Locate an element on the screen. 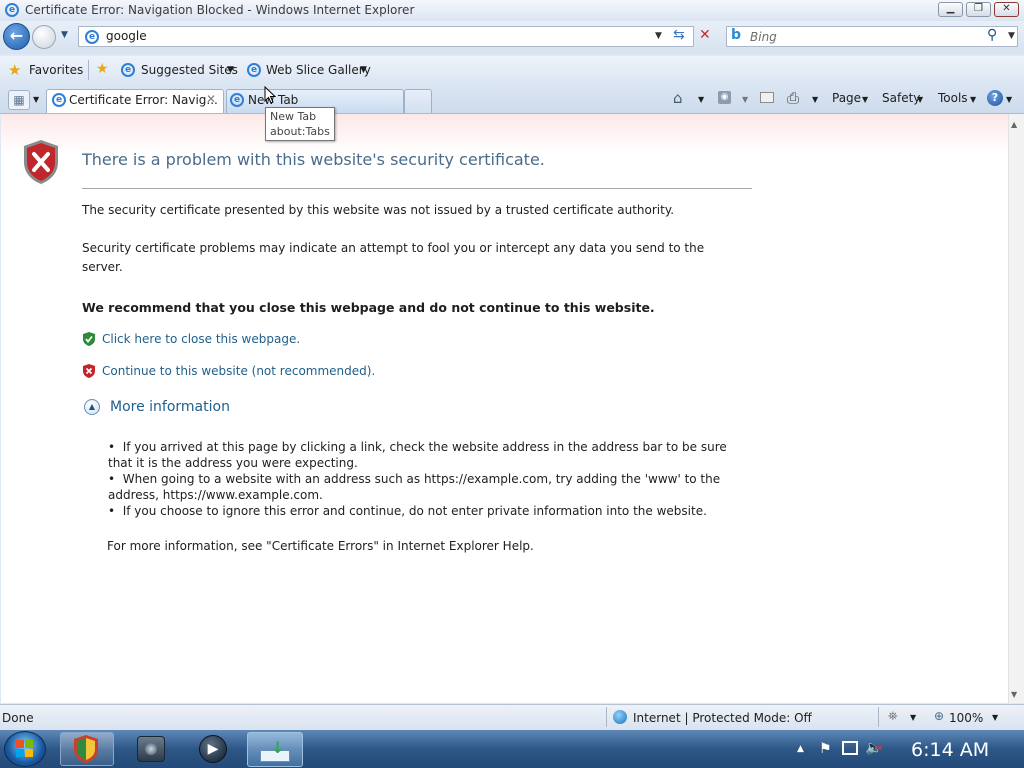 The height and width of the screenshot is (768, 1024). close-webpage-link: Click here to close this webpage. is located at coordinates (201, 339).